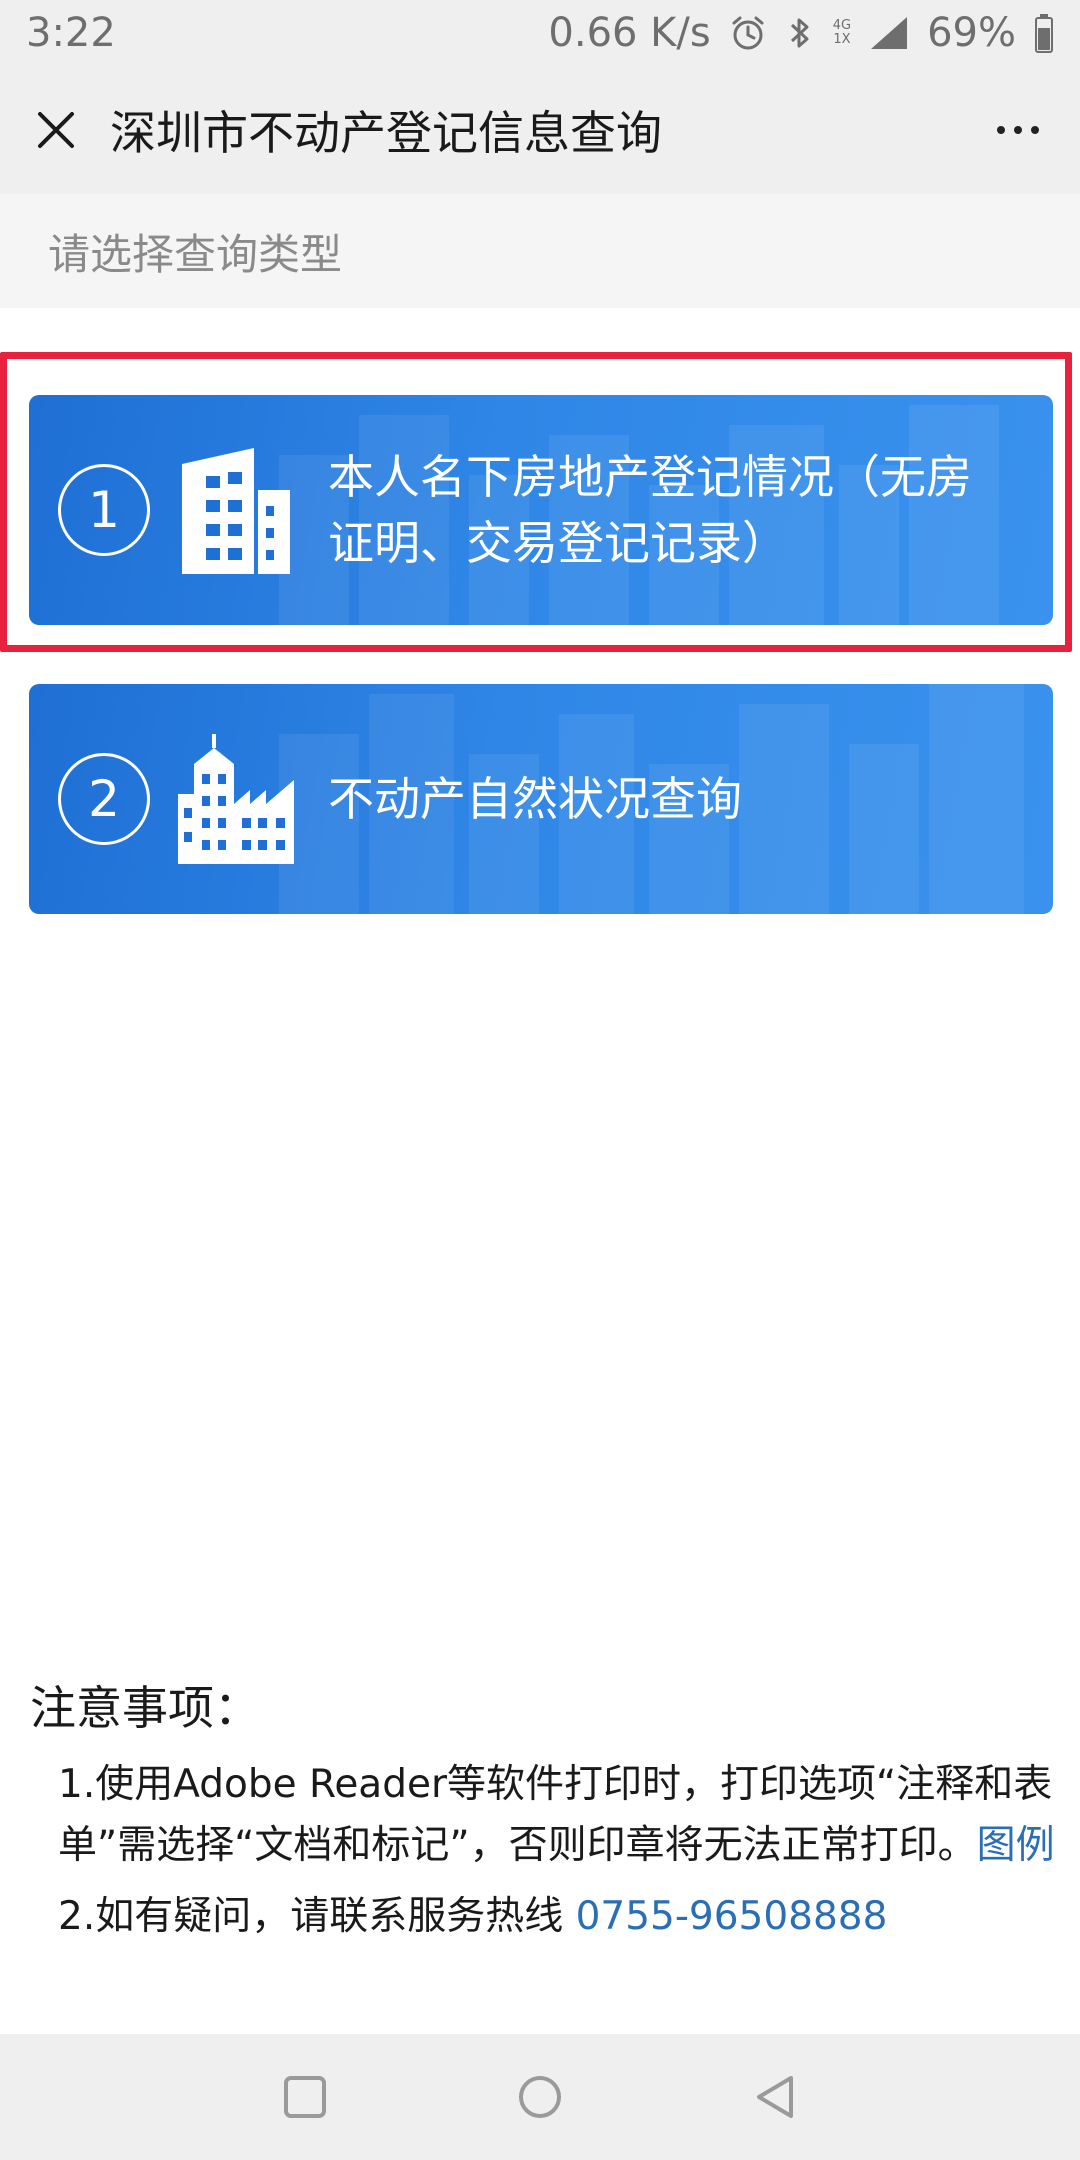 The image size is (1080, 2160). I want to click on system-nav-bar, so click(540, 2097).